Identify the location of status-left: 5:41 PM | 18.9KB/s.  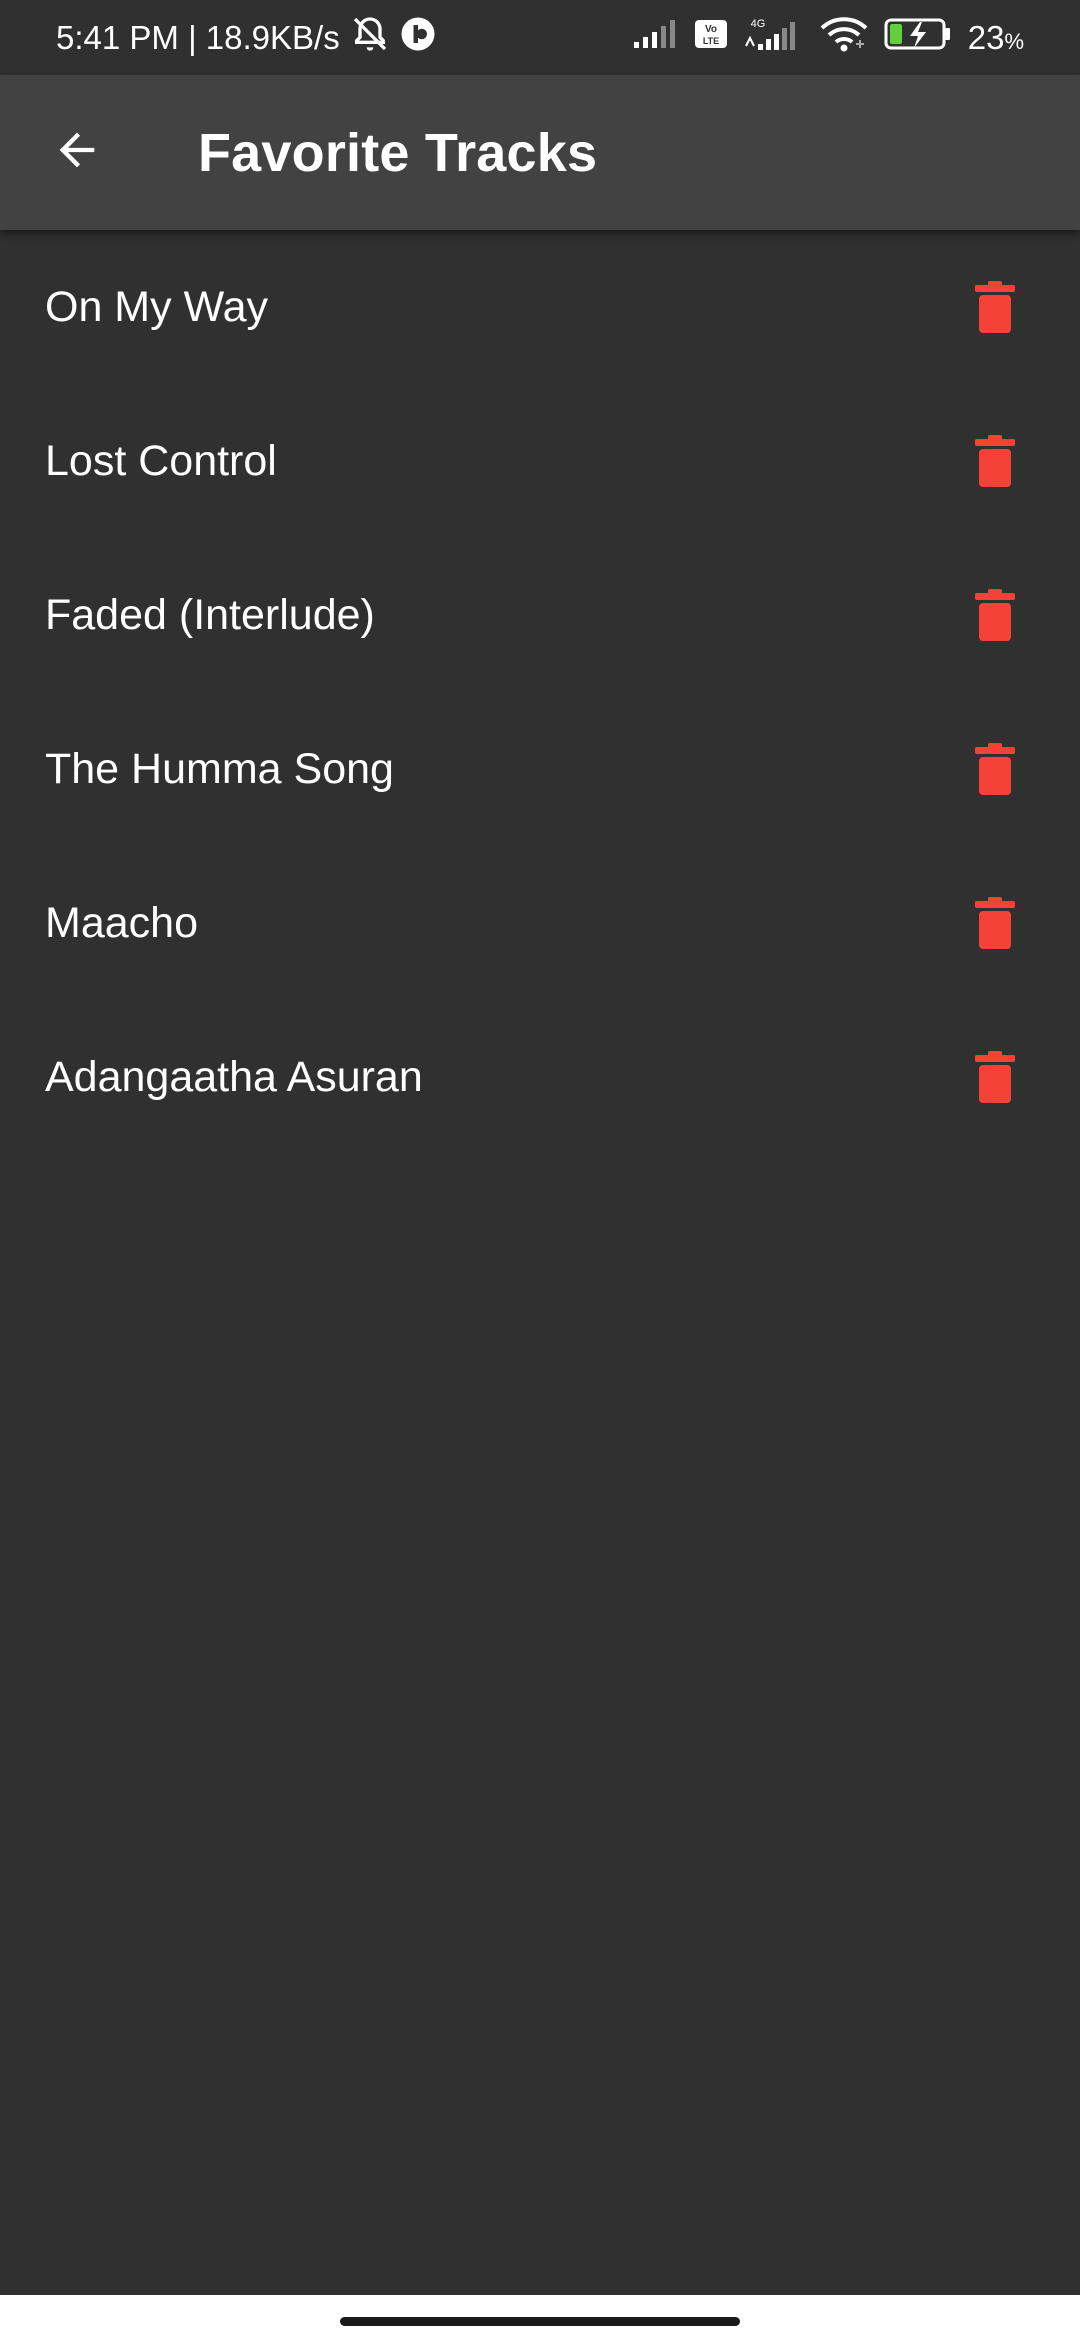
(246, 38).